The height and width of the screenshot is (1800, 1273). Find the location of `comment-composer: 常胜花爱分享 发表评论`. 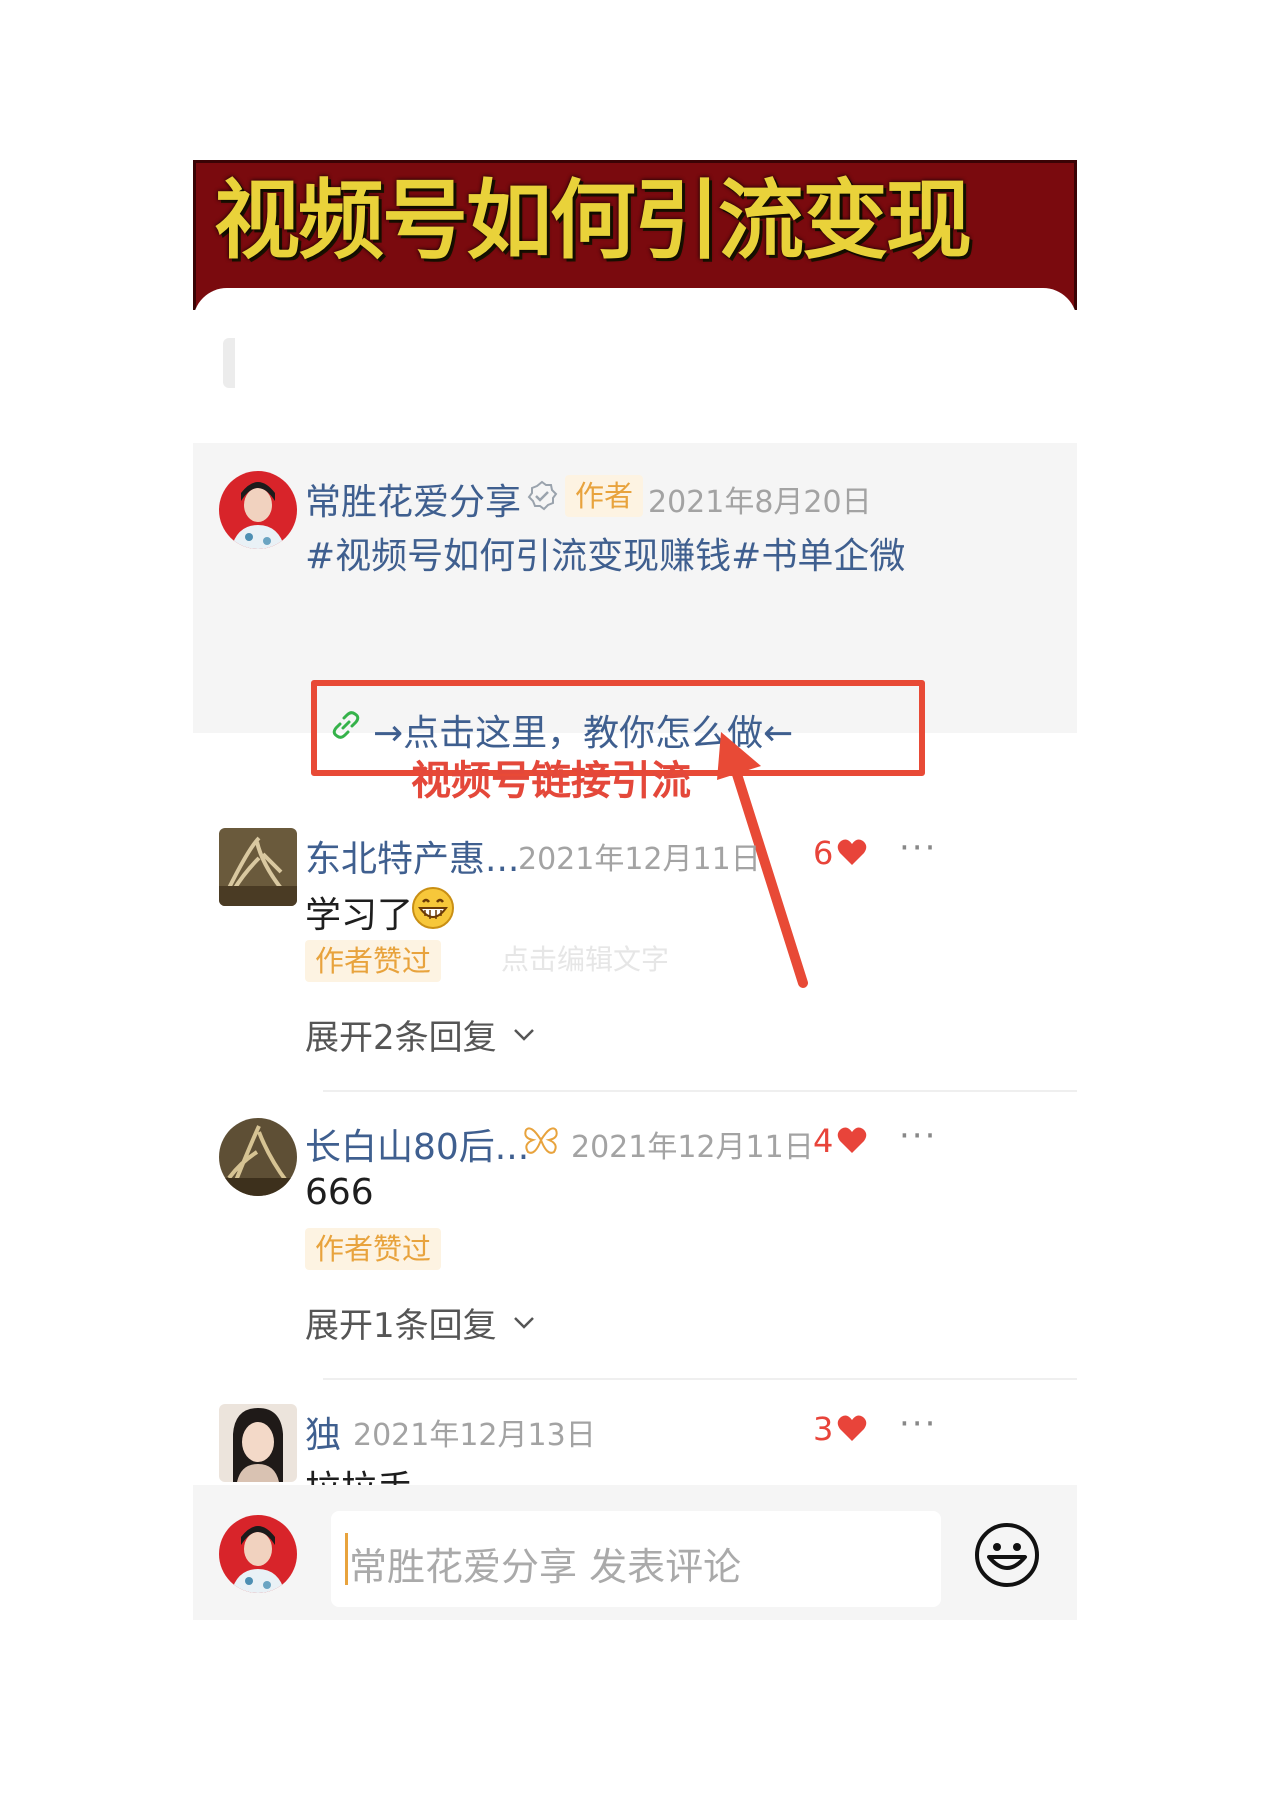

comment-composer: 常胜花爱分享 发表评论 is located at coordinates (635, 1552).